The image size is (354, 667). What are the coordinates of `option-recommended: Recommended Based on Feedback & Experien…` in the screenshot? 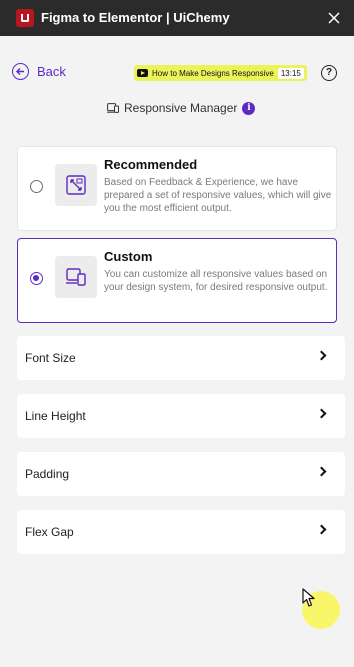 It's located at (177, 188).